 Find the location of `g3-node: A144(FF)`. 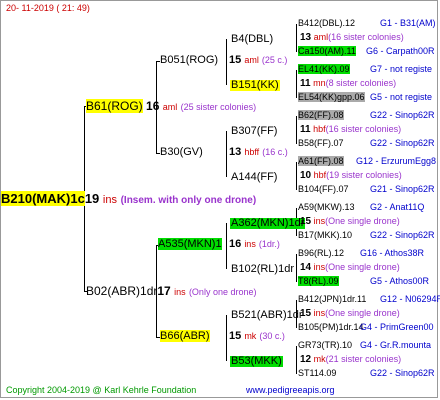

g3-node: A144(FF) is located at coordinates (254, 177).